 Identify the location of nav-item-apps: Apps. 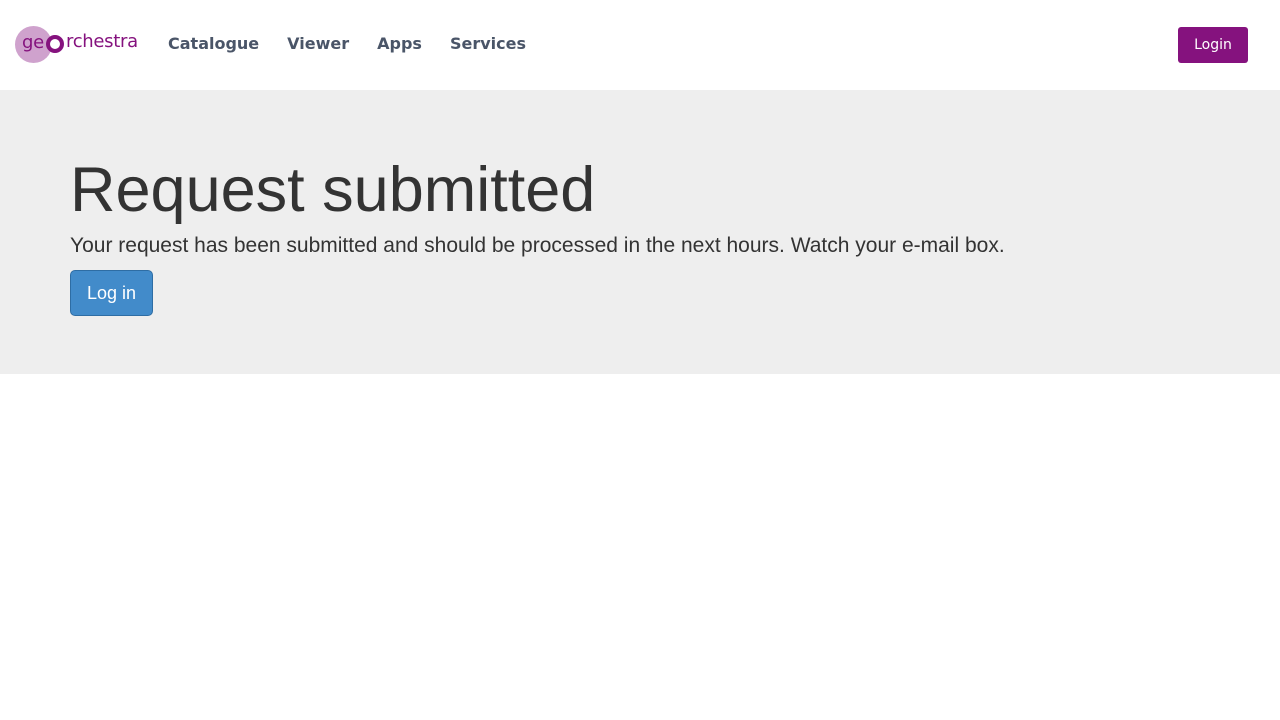
(399, 44).